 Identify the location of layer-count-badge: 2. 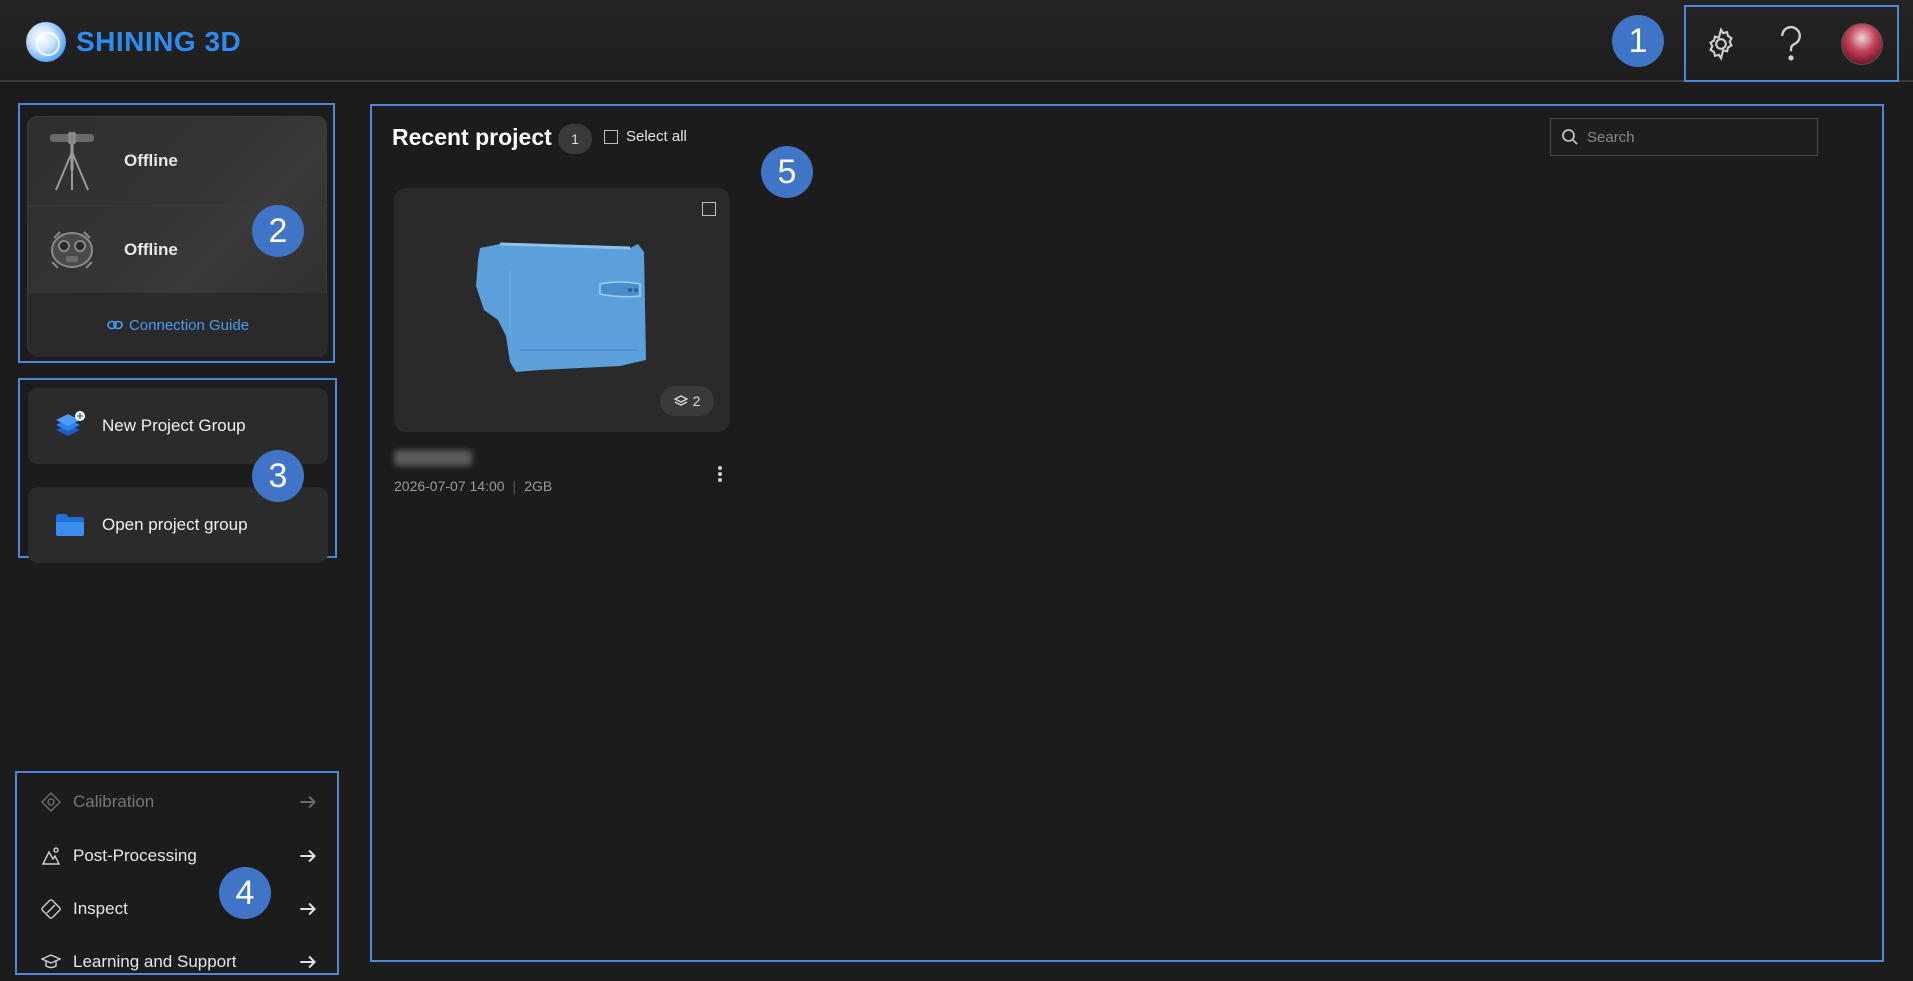
(687, 401).